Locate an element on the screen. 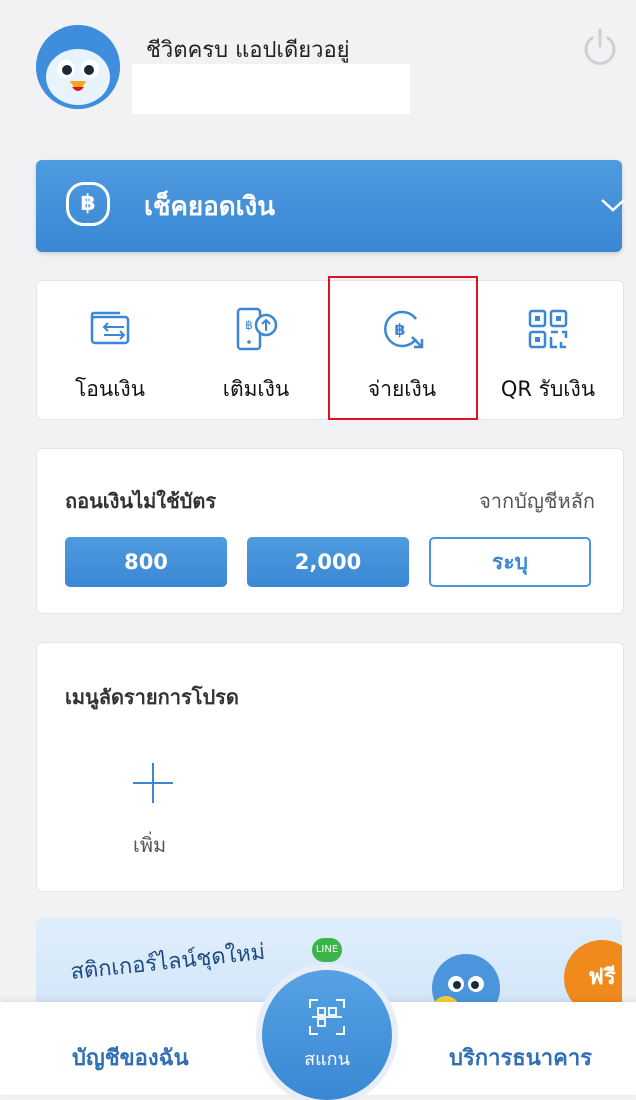 The width and height of the screenshot is (636, 1100). scan-icon is located at coordinates (327, 1017).